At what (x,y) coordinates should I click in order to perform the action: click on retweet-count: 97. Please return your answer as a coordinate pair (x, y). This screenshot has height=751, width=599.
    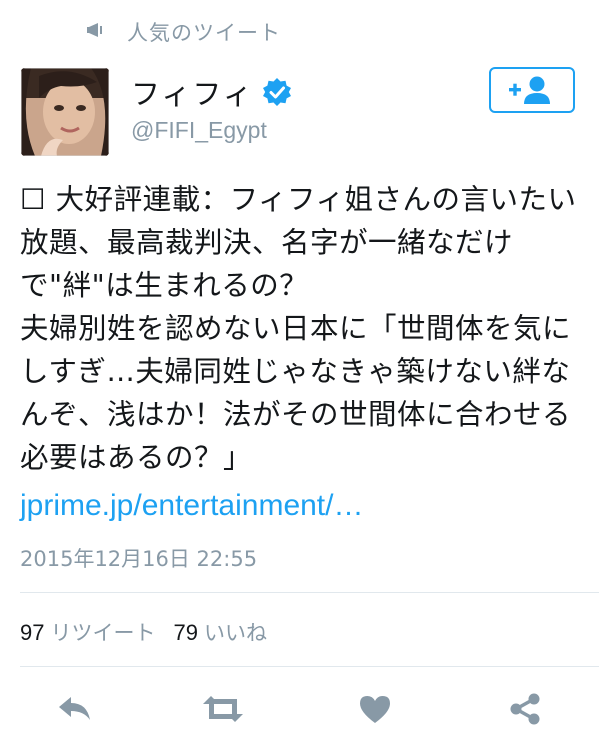
    Looking at the image, I should click on (32, 633).